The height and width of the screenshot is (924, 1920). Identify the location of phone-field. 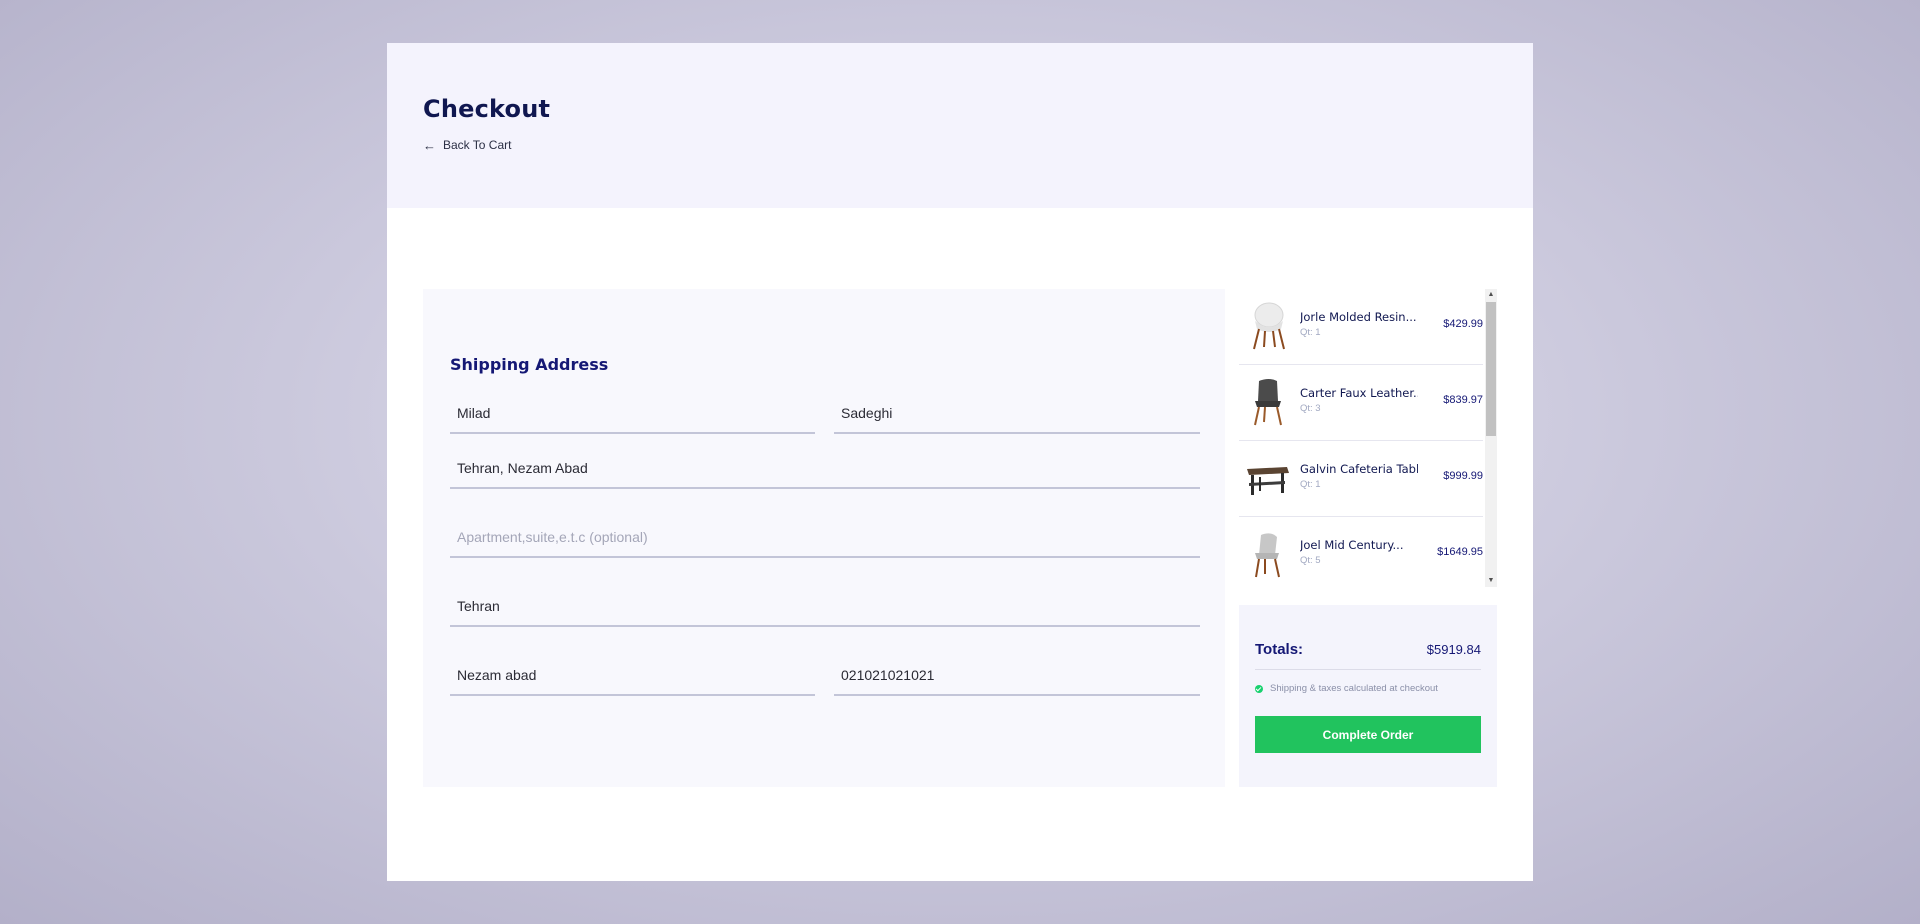
(1017, 676).